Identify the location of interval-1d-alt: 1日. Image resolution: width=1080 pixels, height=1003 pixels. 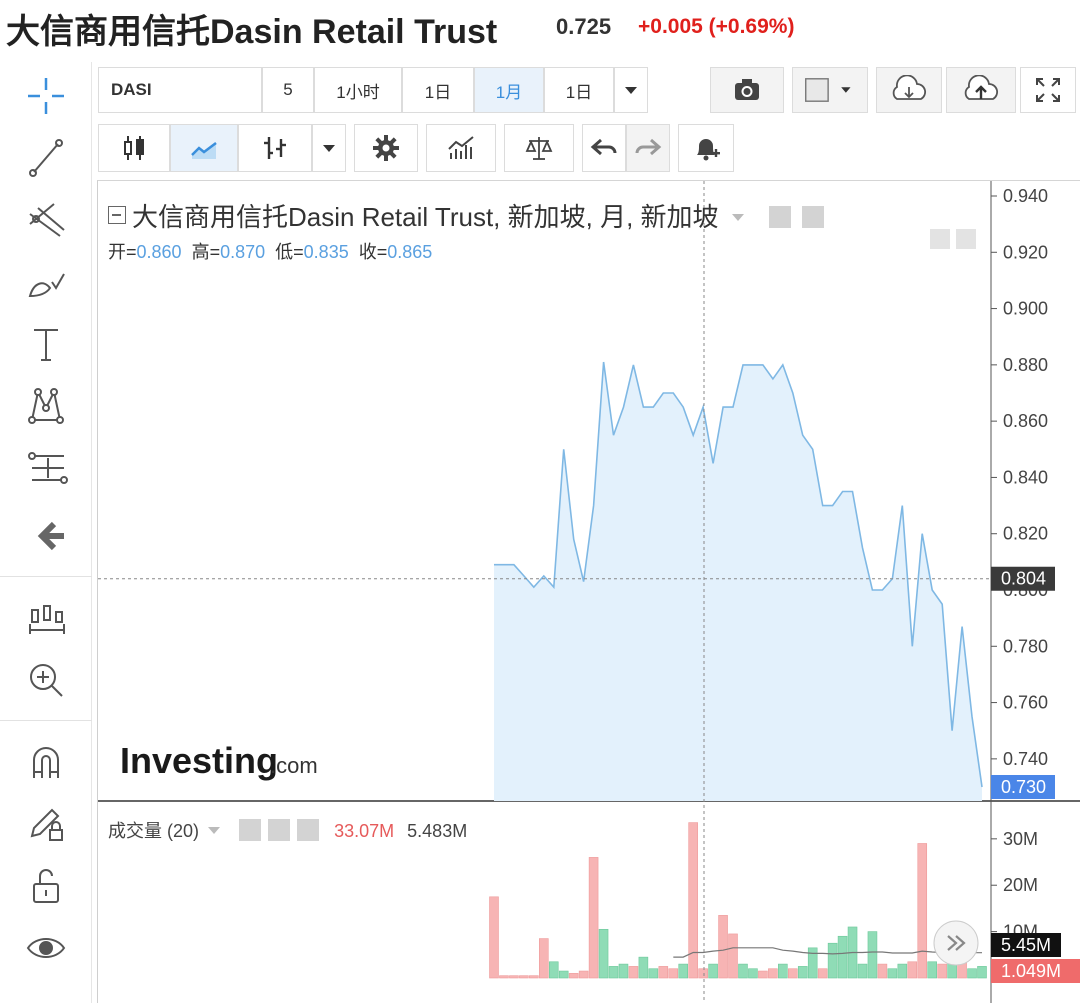
(579, 90).